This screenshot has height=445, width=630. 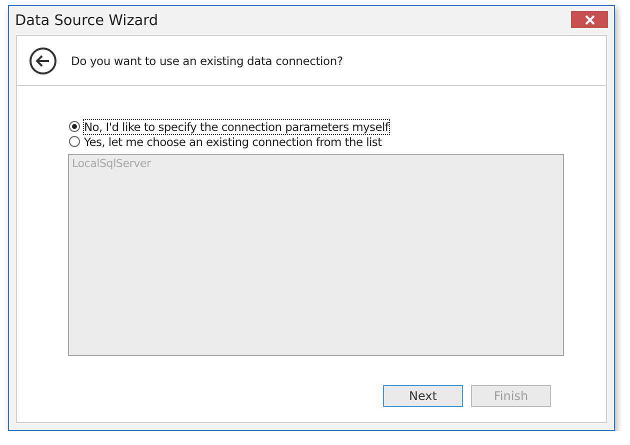 I want to click on wizard-button: Next, so click(x=423, y=396).